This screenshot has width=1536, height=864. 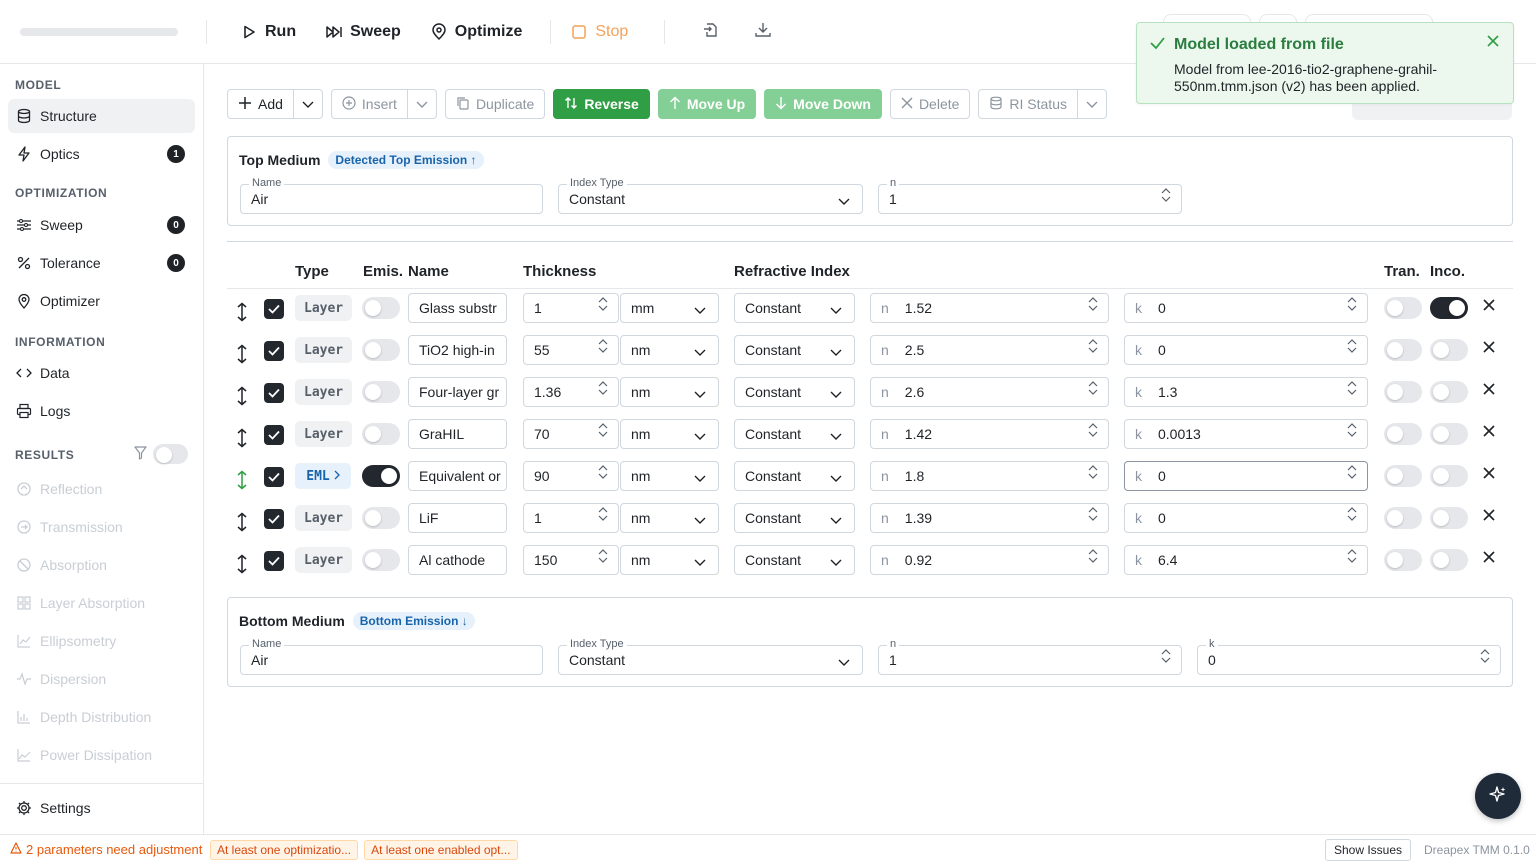 I want to click on sweep-button: Sweep, so click(x=362, y=32).